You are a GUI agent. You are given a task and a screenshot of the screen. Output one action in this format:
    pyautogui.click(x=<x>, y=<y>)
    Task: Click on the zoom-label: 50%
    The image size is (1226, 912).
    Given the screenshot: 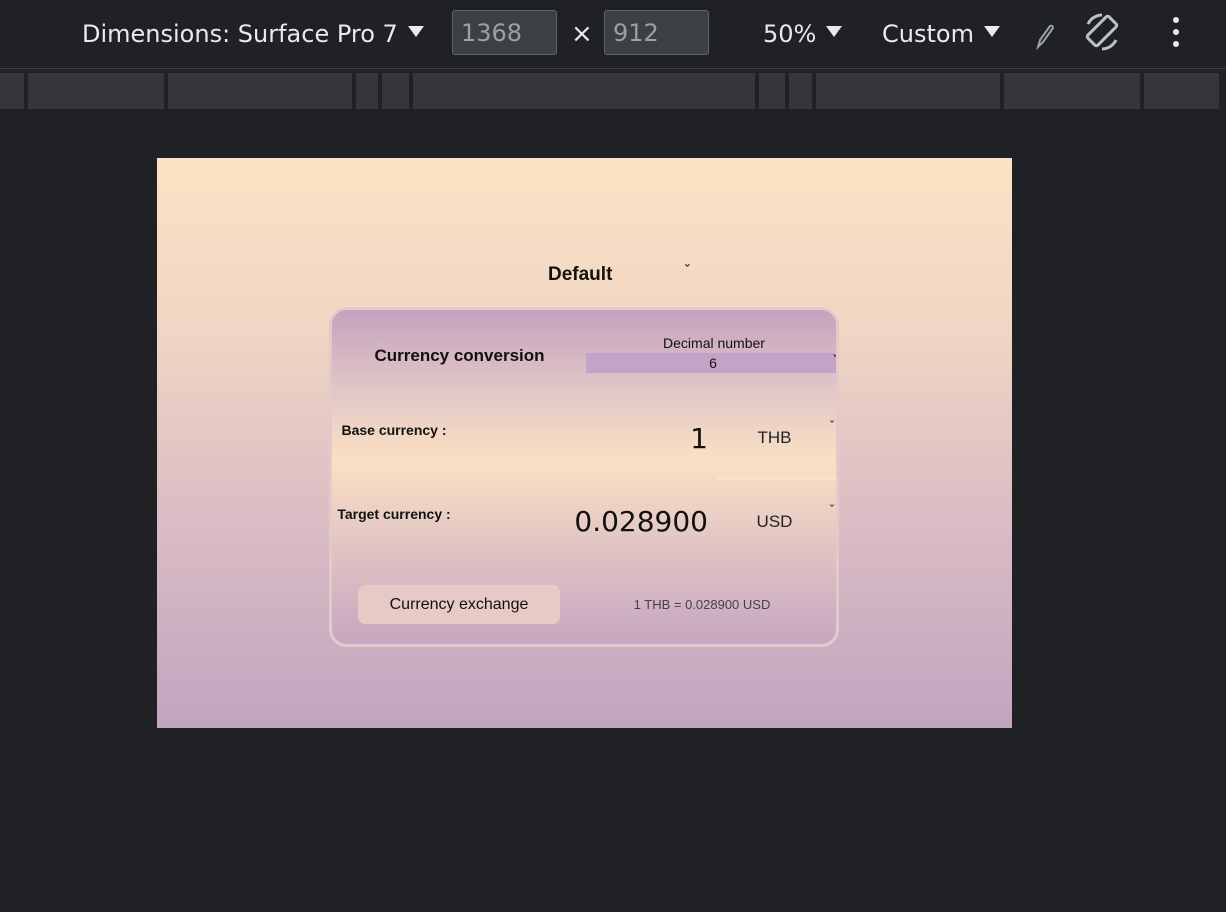 What is the action you would take?
    pyautogui.click(x=790, y=34)
    